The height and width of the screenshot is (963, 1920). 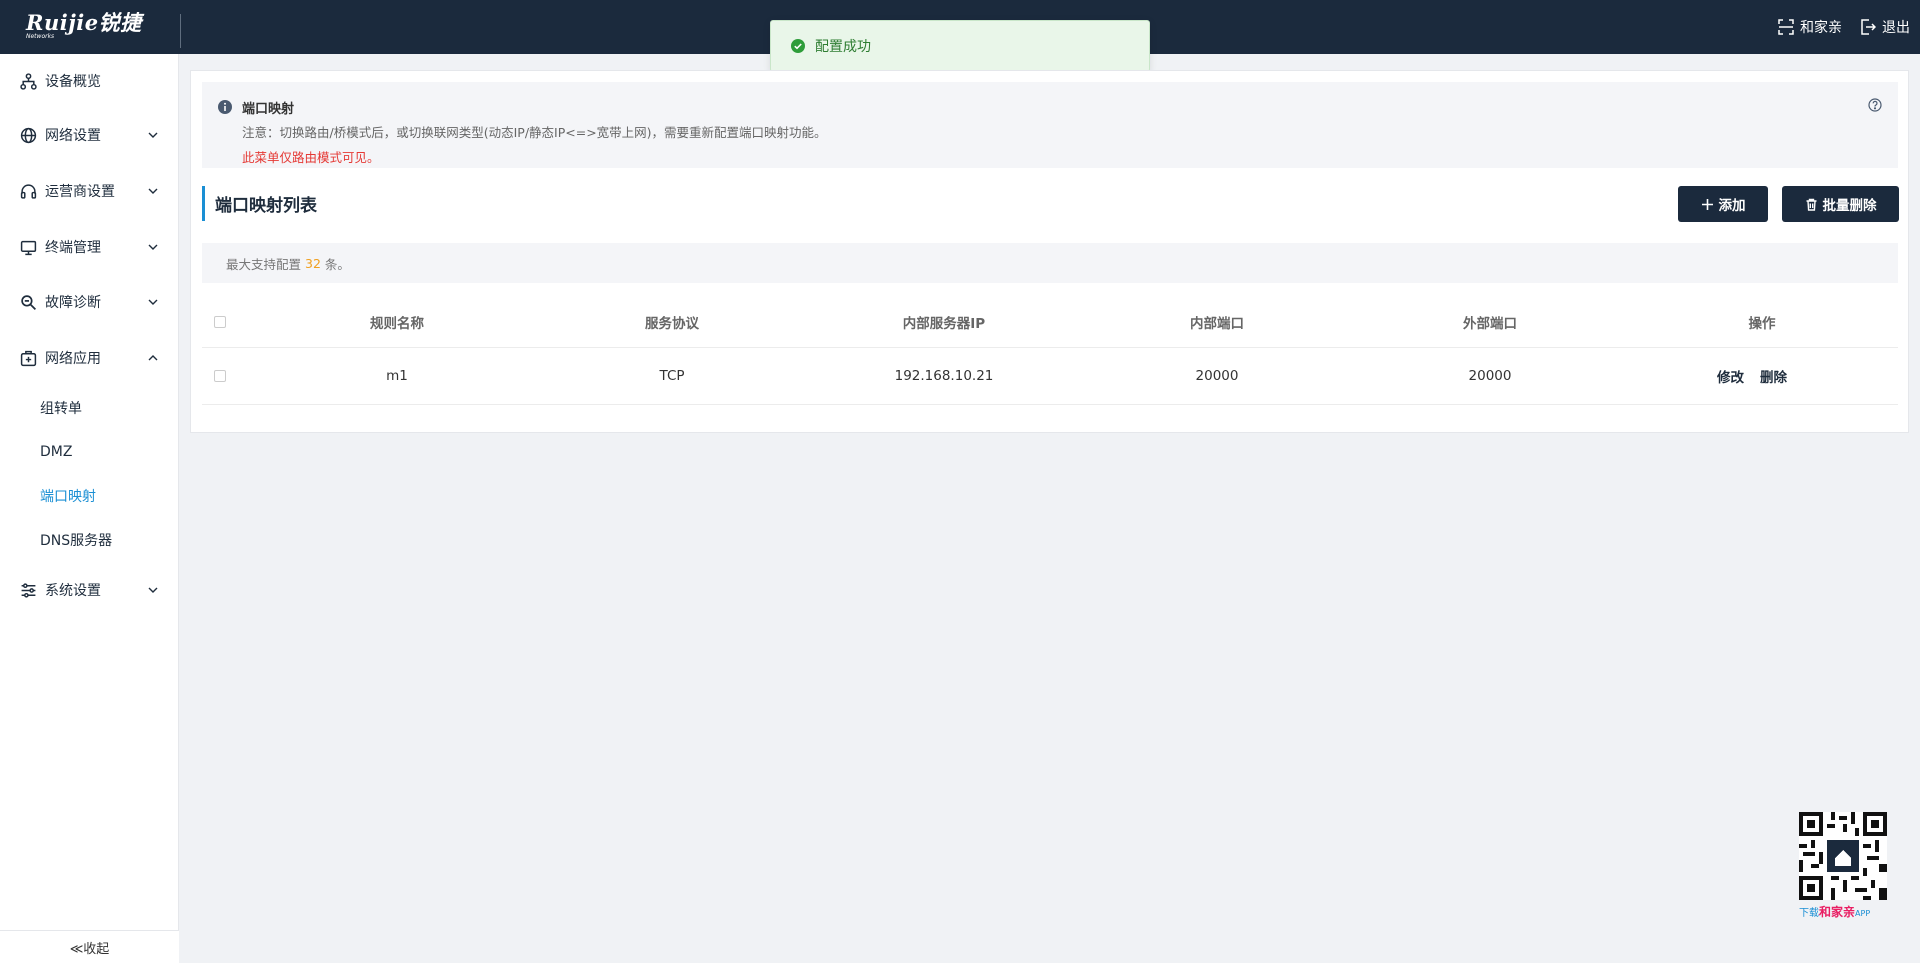 I want to click on app-download-button: 和家亲, so click(x=1810, y=27).